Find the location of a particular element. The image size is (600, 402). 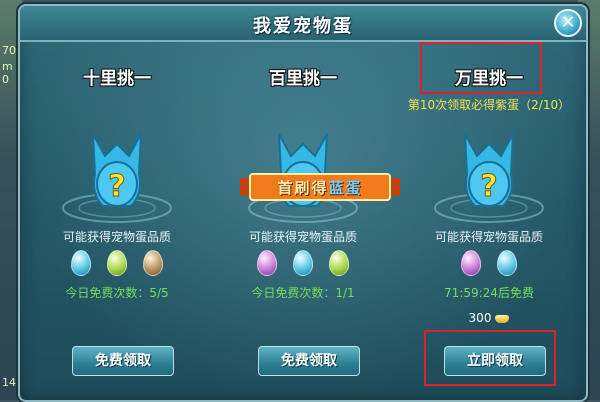

cooldown-timer-text: 71:59:24后免费 is located at coordinates (489, 293).